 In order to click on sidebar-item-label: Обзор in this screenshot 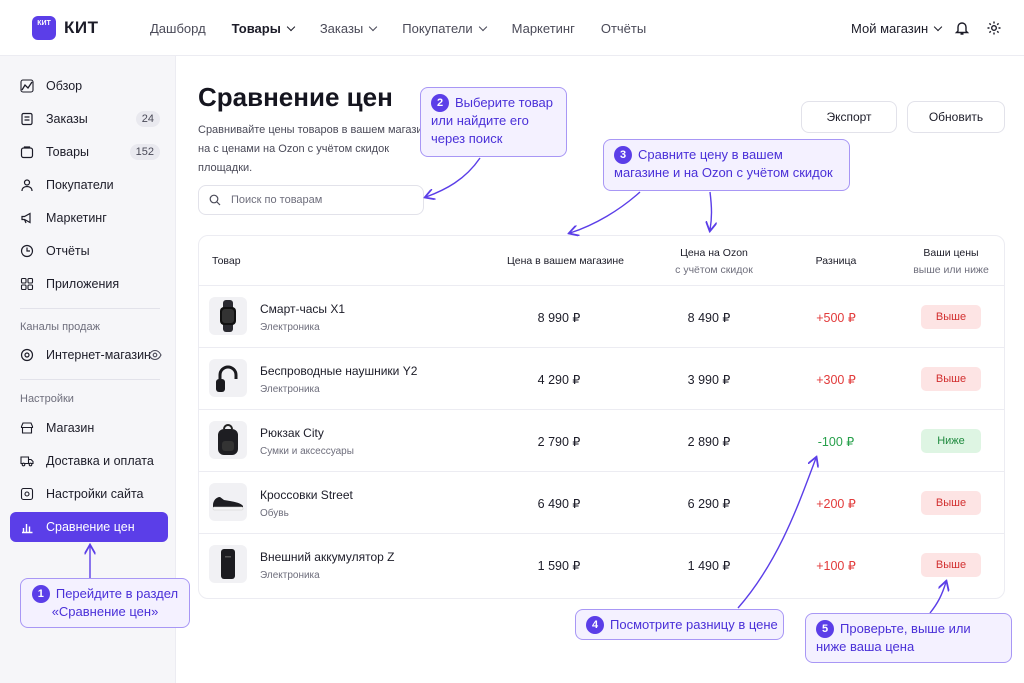, I will do `click(64, 86)`.